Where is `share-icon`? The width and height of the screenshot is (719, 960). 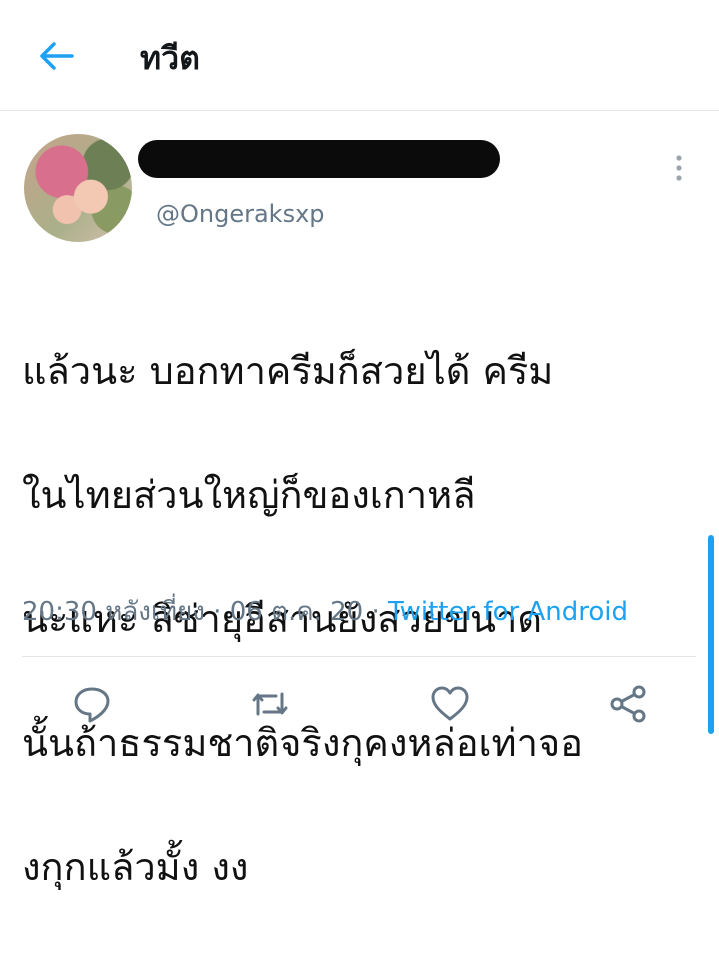
share-icon is located at coordinates (628, 704).